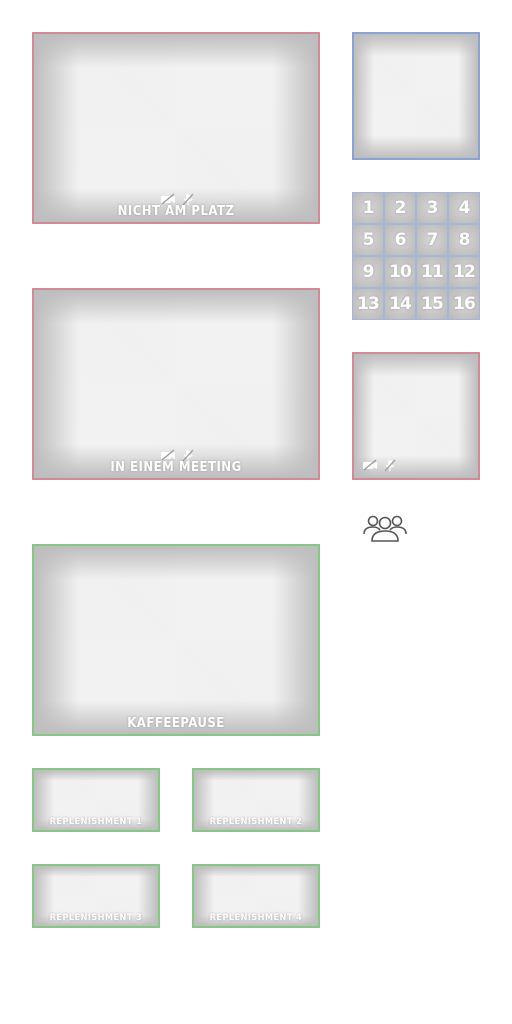 This screenshot has width=512, height=1024. Describe the element at coordinates (96, 800) in the screenshot. I see `replenishment-tile-1: REPLENISHMENT 1` at that location.